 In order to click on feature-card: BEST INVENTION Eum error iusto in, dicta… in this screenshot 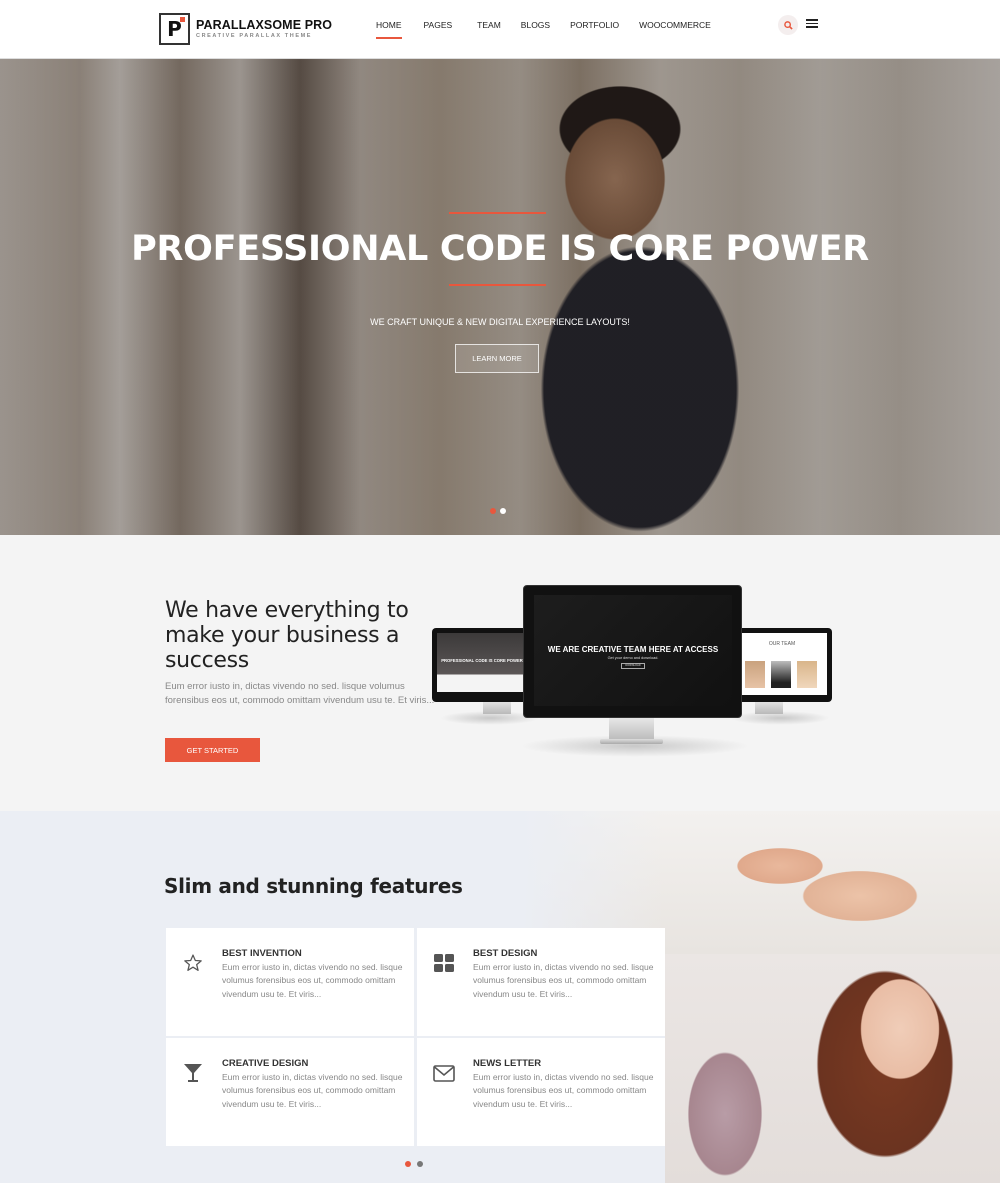, I will do `click(290, 982)`.